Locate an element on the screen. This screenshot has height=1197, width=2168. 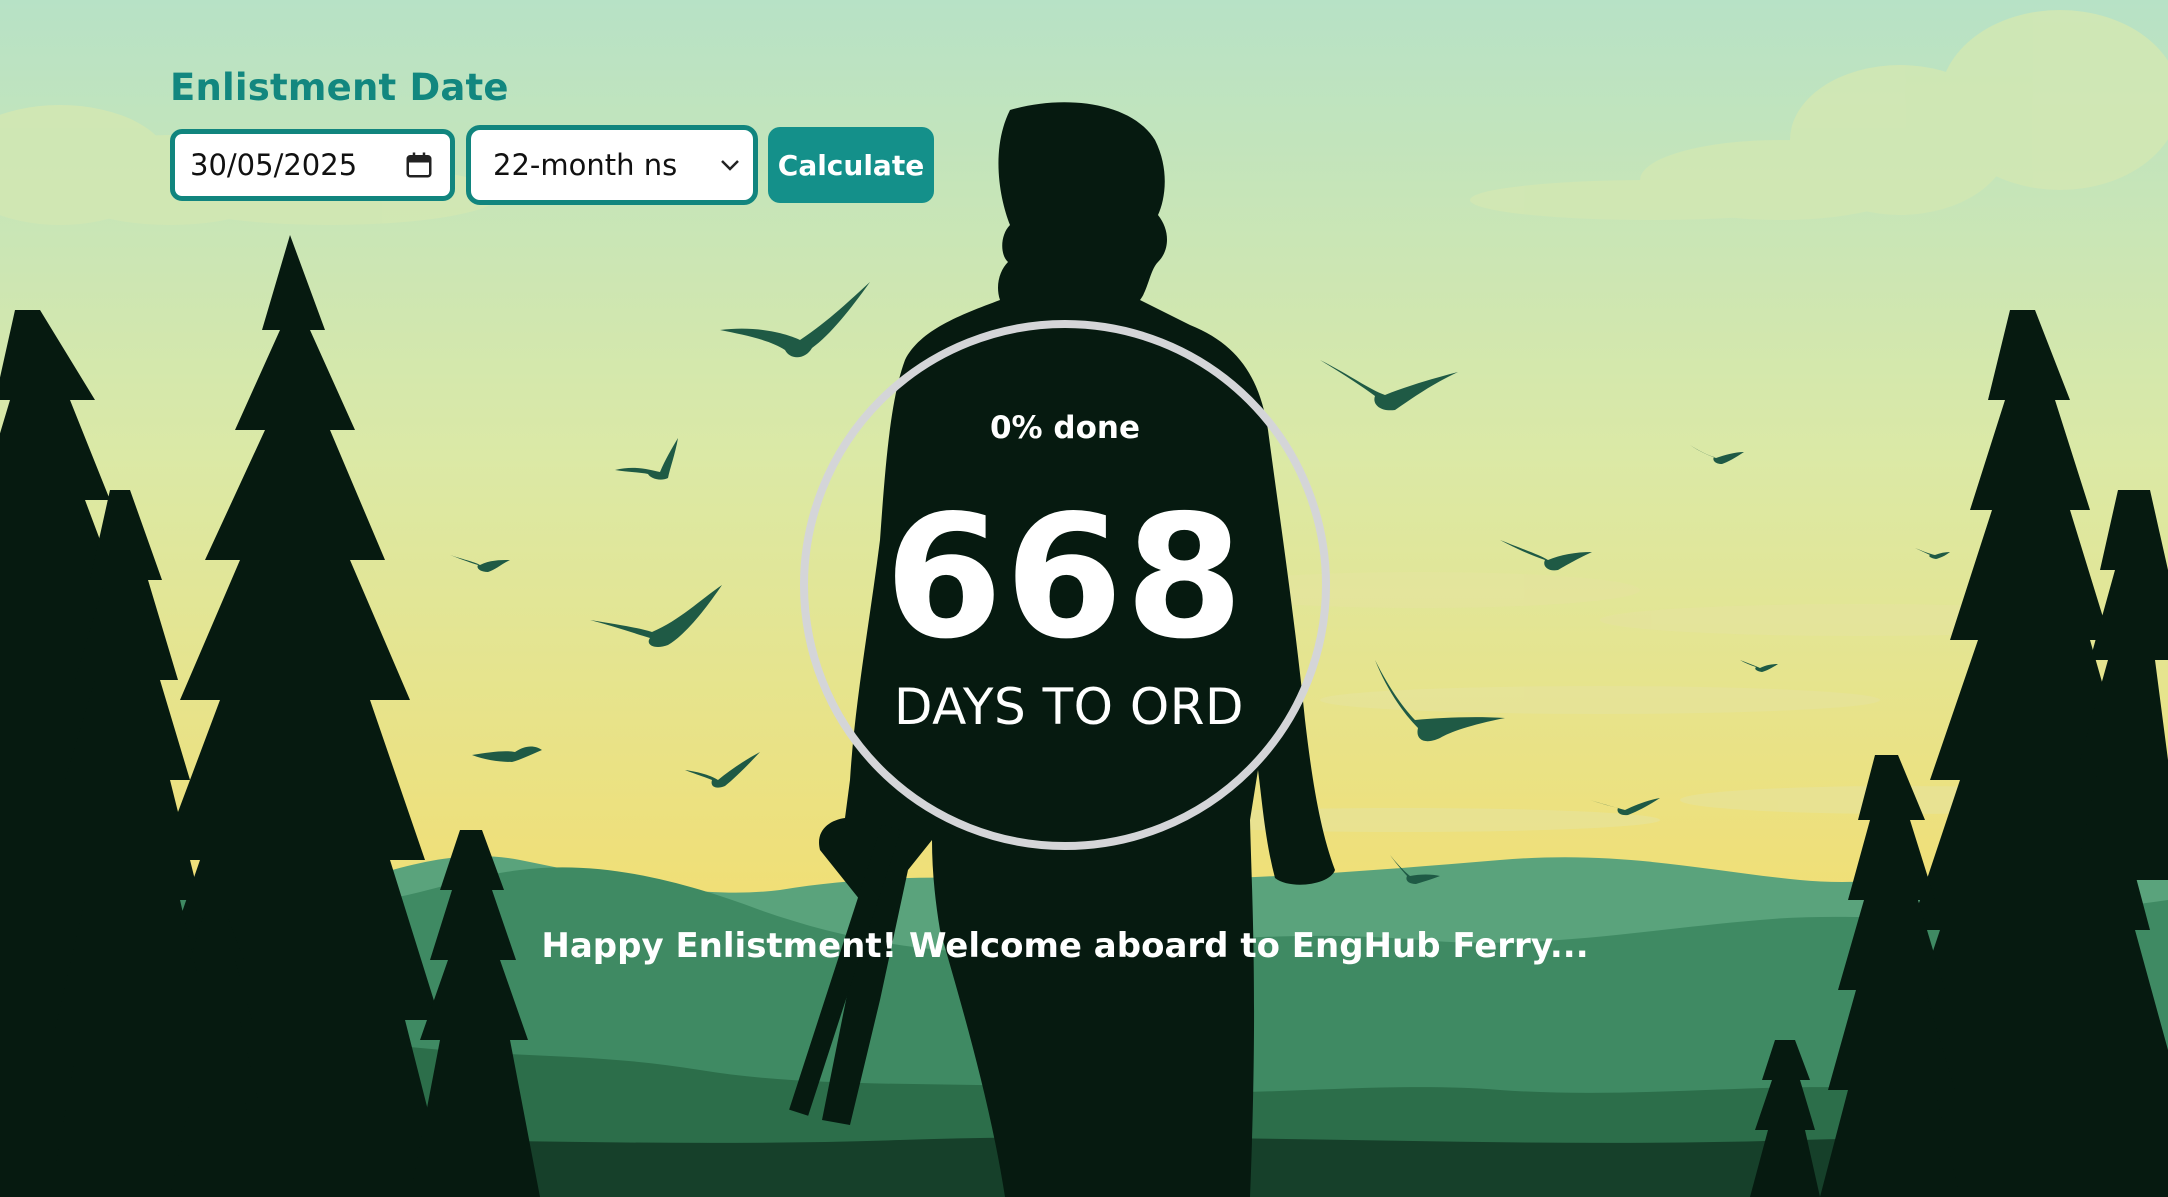
form-controls: 30/05/2025 22-month ns Calculate is located at coordinates (552, 165).